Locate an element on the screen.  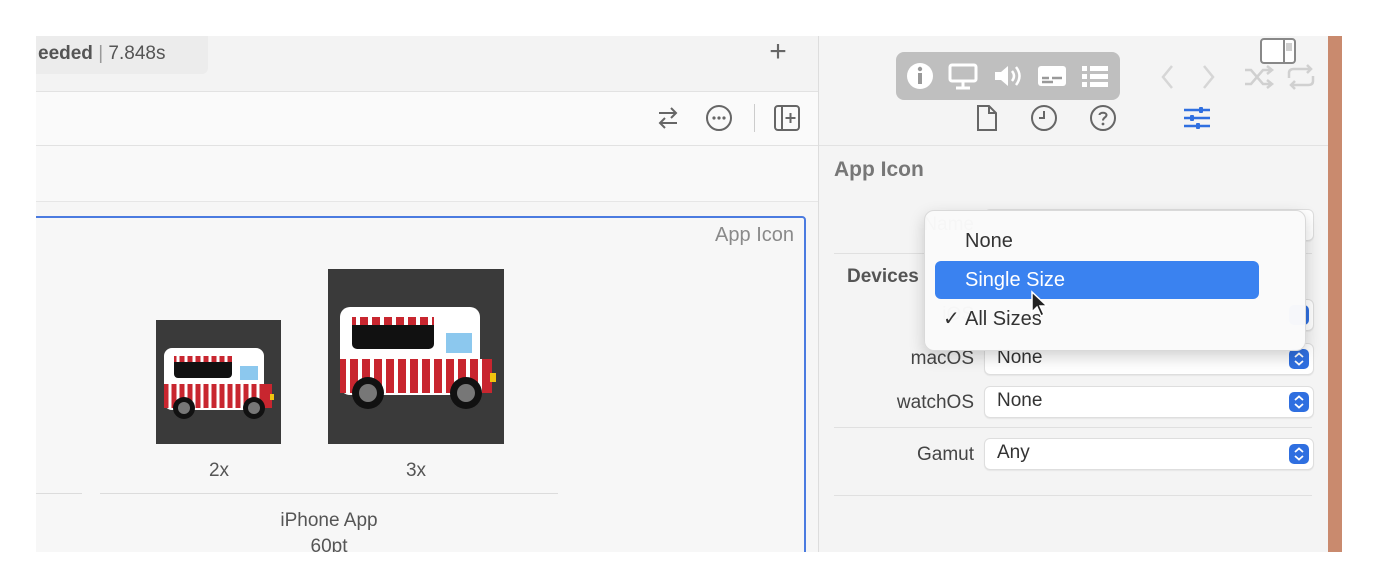
volume-icon is located at coordinates (1008, 76).